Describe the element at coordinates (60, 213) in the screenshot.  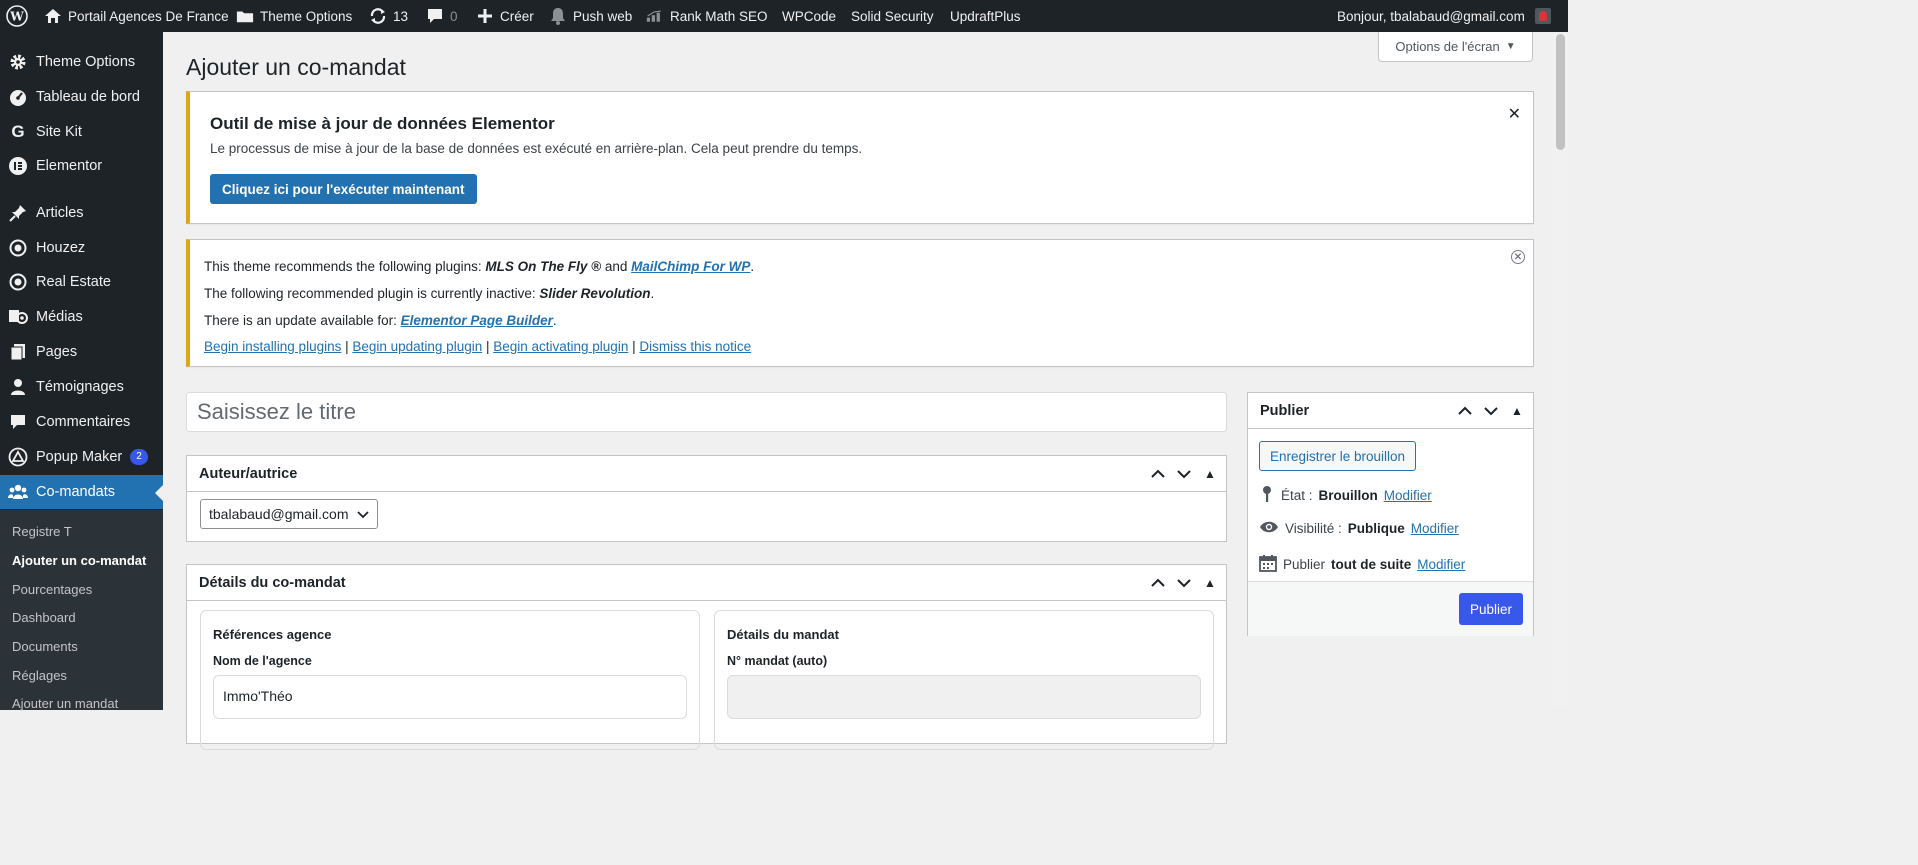
I see `sidebar-item-label: Articles` at that location.